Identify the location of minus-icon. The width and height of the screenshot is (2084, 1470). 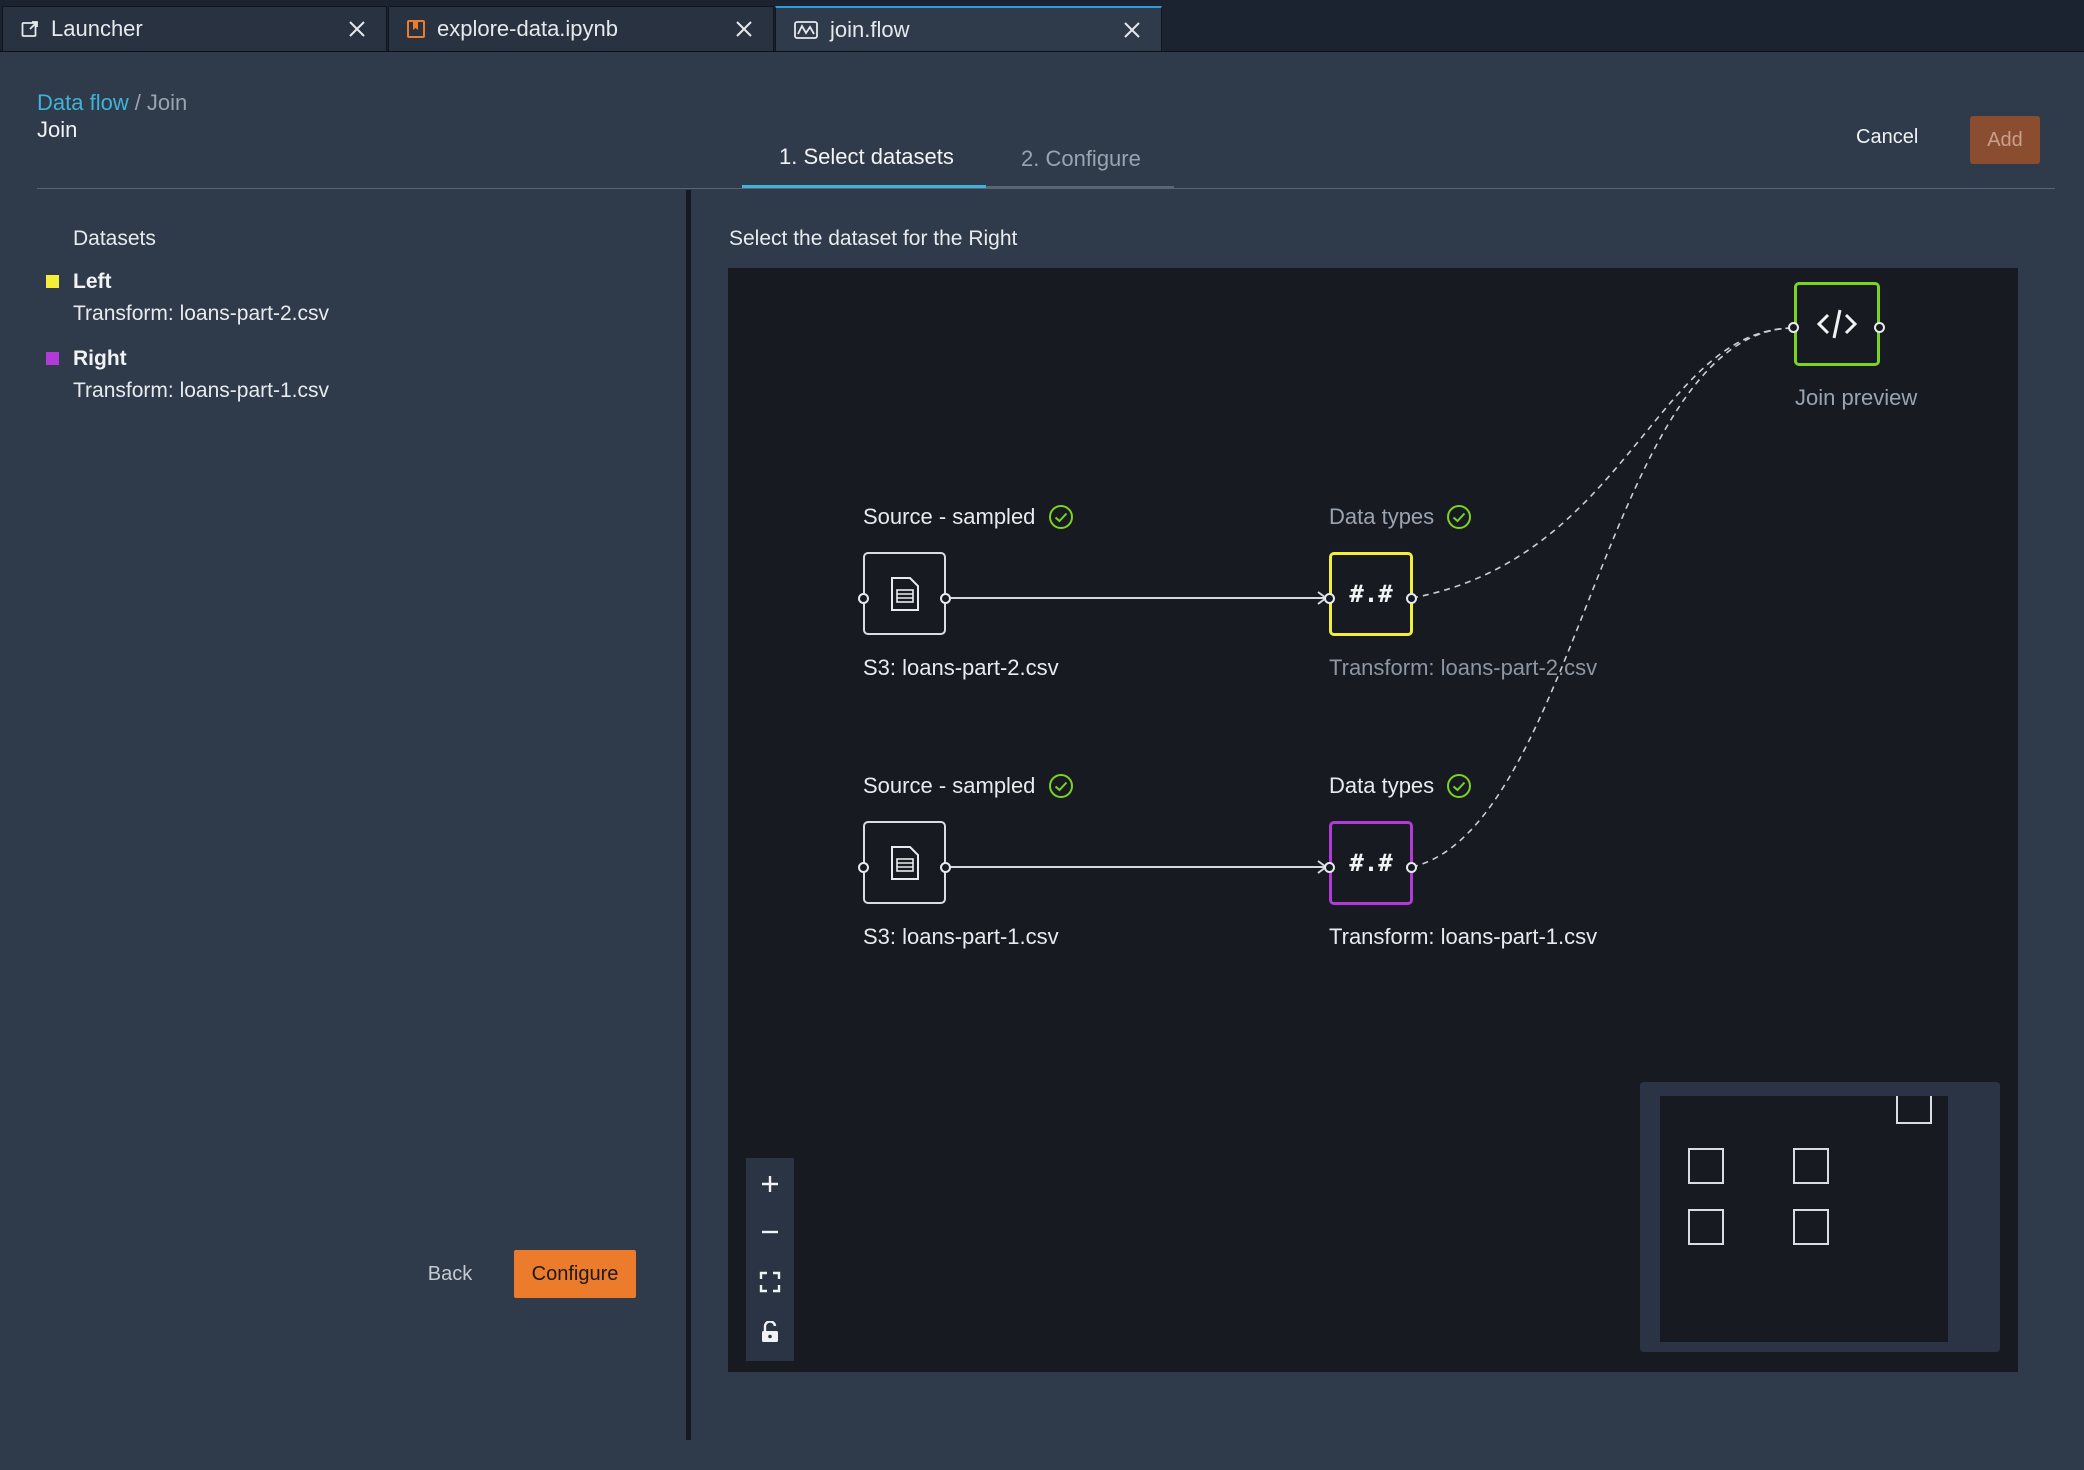
(770, 1232).